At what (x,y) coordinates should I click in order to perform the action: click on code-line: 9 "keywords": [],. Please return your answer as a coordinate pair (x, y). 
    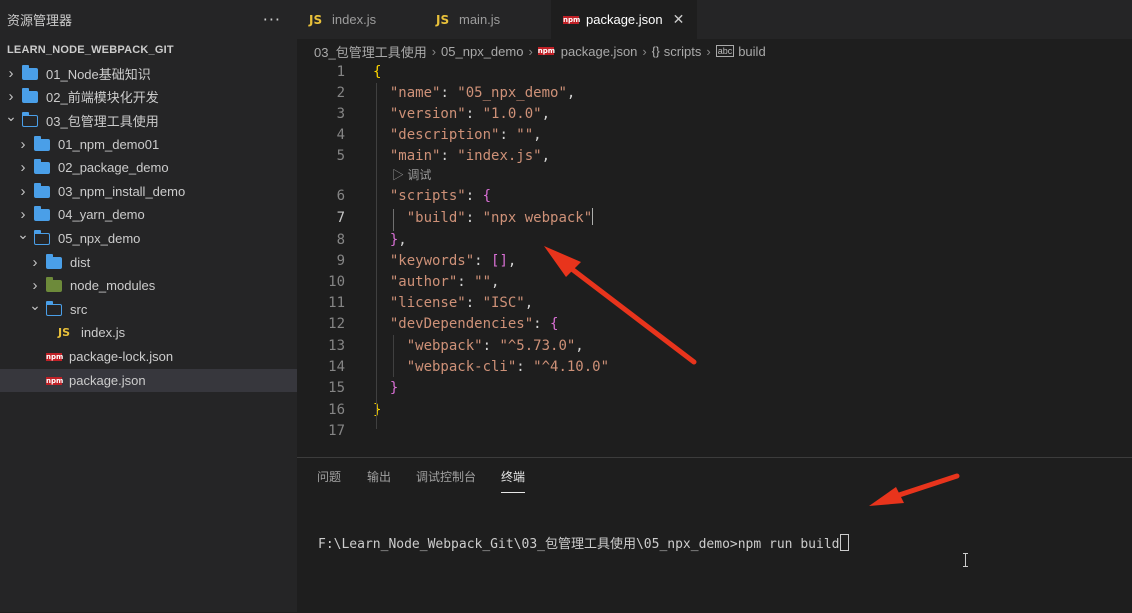
    Looking at the image, I should click on (714, 261).